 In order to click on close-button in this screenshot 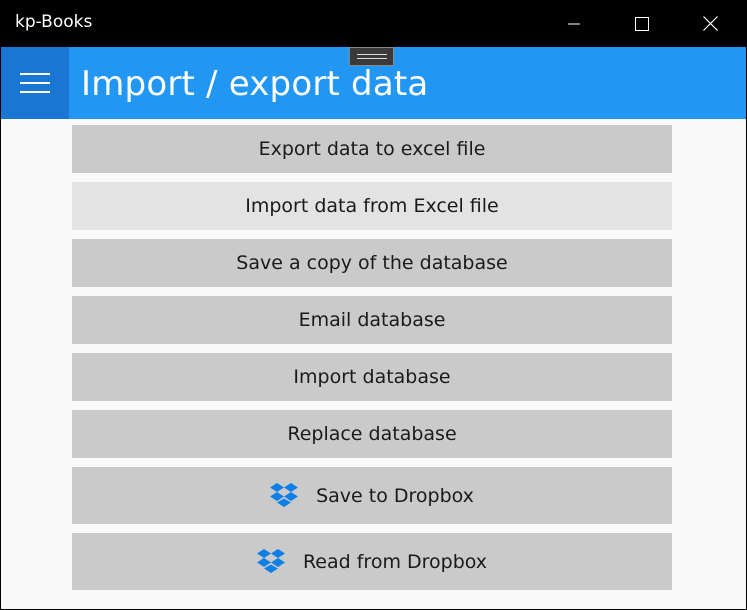, I will do `click(710, 23)`.